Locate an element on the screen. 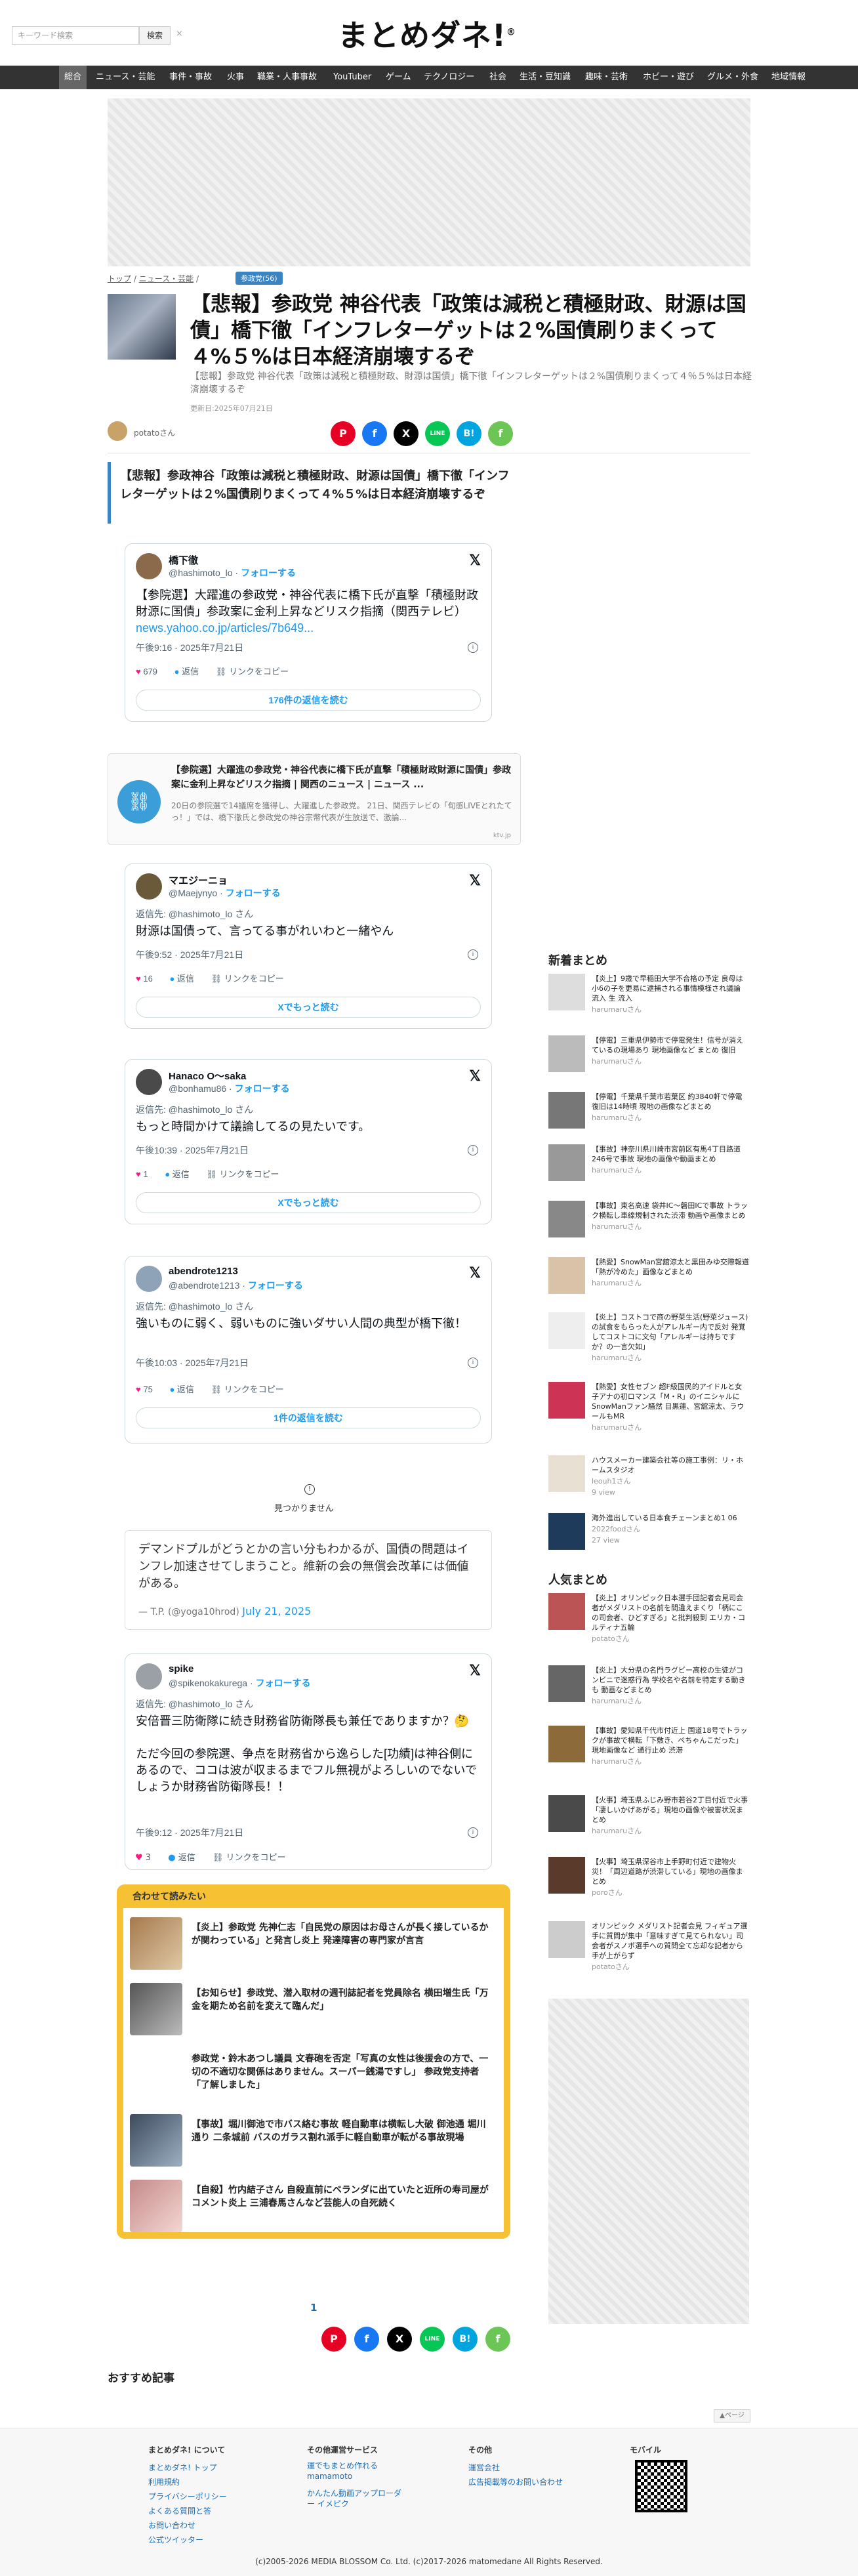 The height and width of the screenshot is (2576, 858). nav-item-fire: 火事 is located at coordinates (235, 77).